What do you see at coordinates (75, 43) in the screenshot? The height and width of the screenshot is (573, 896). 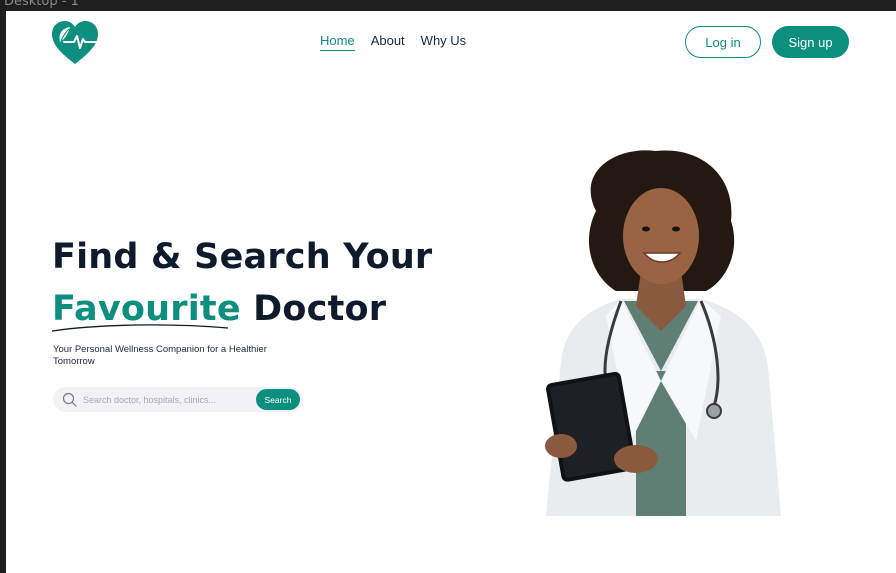 I see `heart-pulse-logo-icon` at bounding box center [75, 43].